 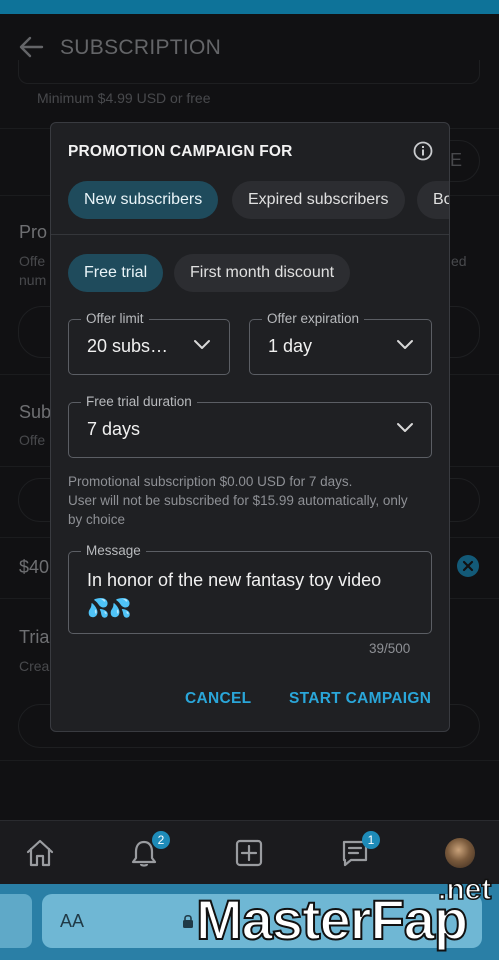 I want to click on add-post-icon, so click(x=249, y=853).